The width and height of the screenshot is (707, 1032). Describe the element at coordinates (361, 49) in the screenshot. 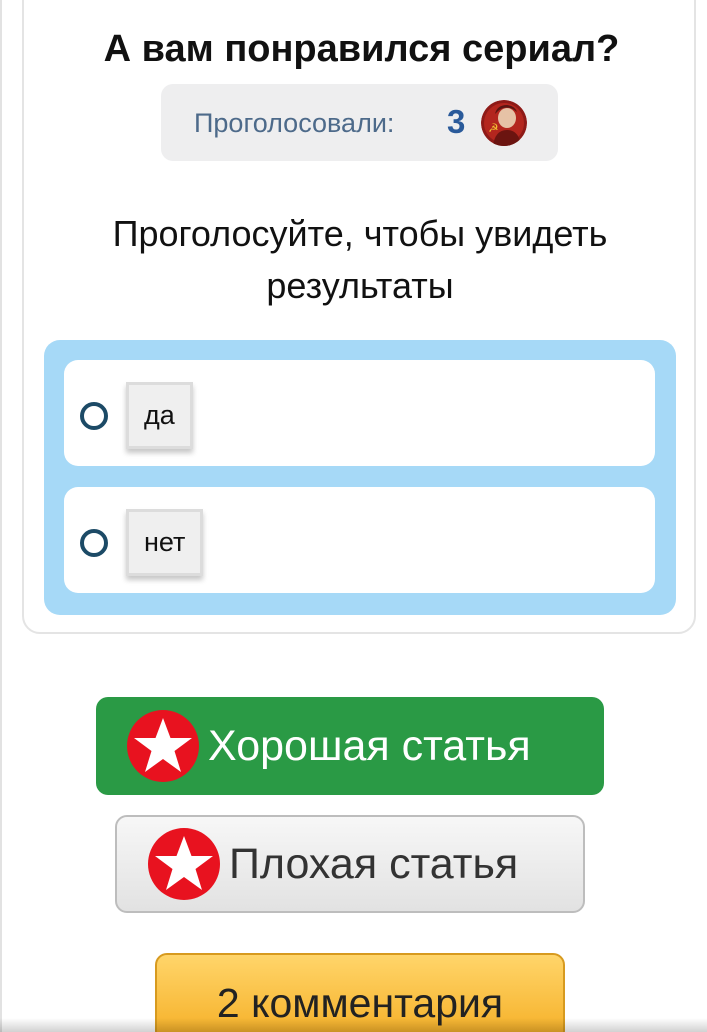

I see `poll-title: А вам понравился сериал?` at that location.